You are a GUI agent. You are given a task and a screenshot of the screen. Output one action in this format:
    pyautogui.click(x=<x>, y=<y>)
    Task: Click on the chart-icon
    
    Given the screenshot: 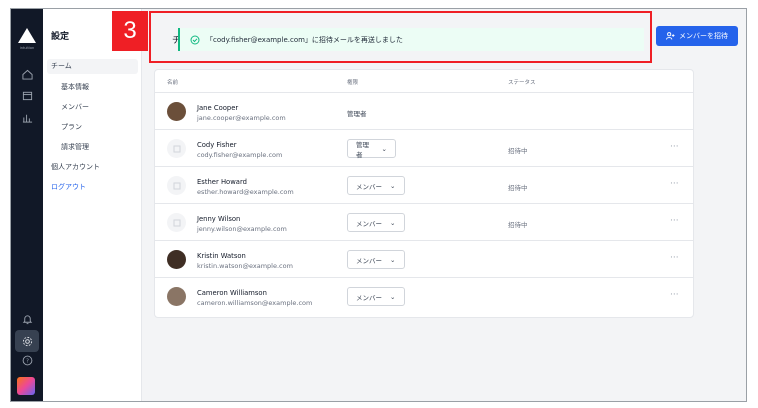 What is the action you would take?
    pyautogui.click(x=27, y=117)
    